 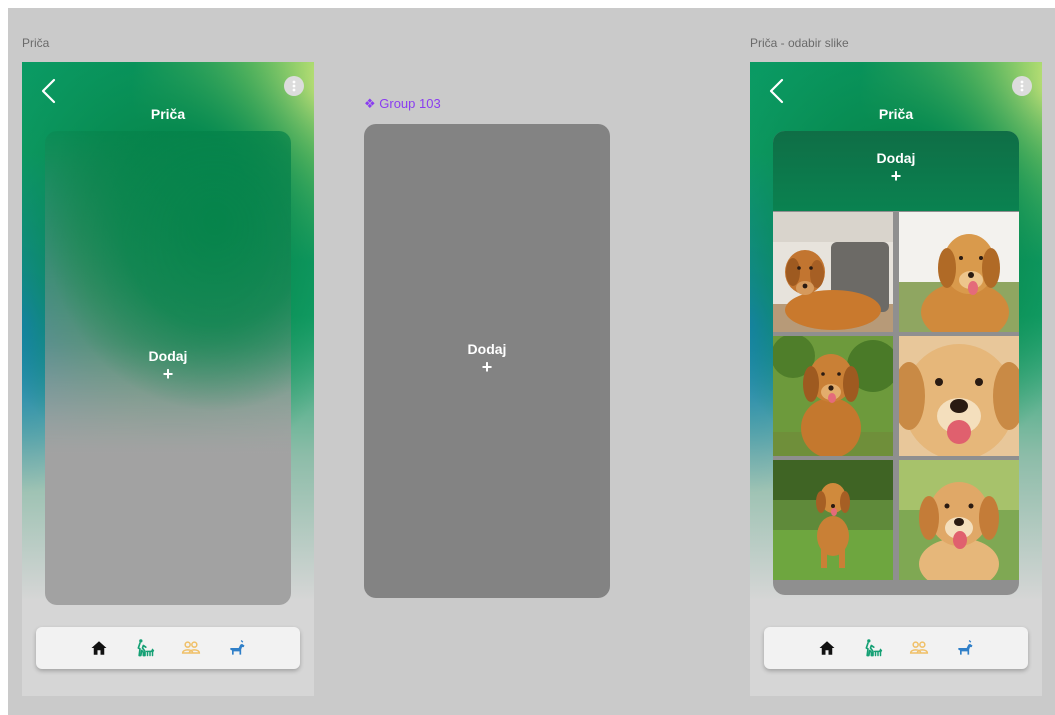 I want to click on photo-golden-retriever-garden, so click(x=833, y=396).